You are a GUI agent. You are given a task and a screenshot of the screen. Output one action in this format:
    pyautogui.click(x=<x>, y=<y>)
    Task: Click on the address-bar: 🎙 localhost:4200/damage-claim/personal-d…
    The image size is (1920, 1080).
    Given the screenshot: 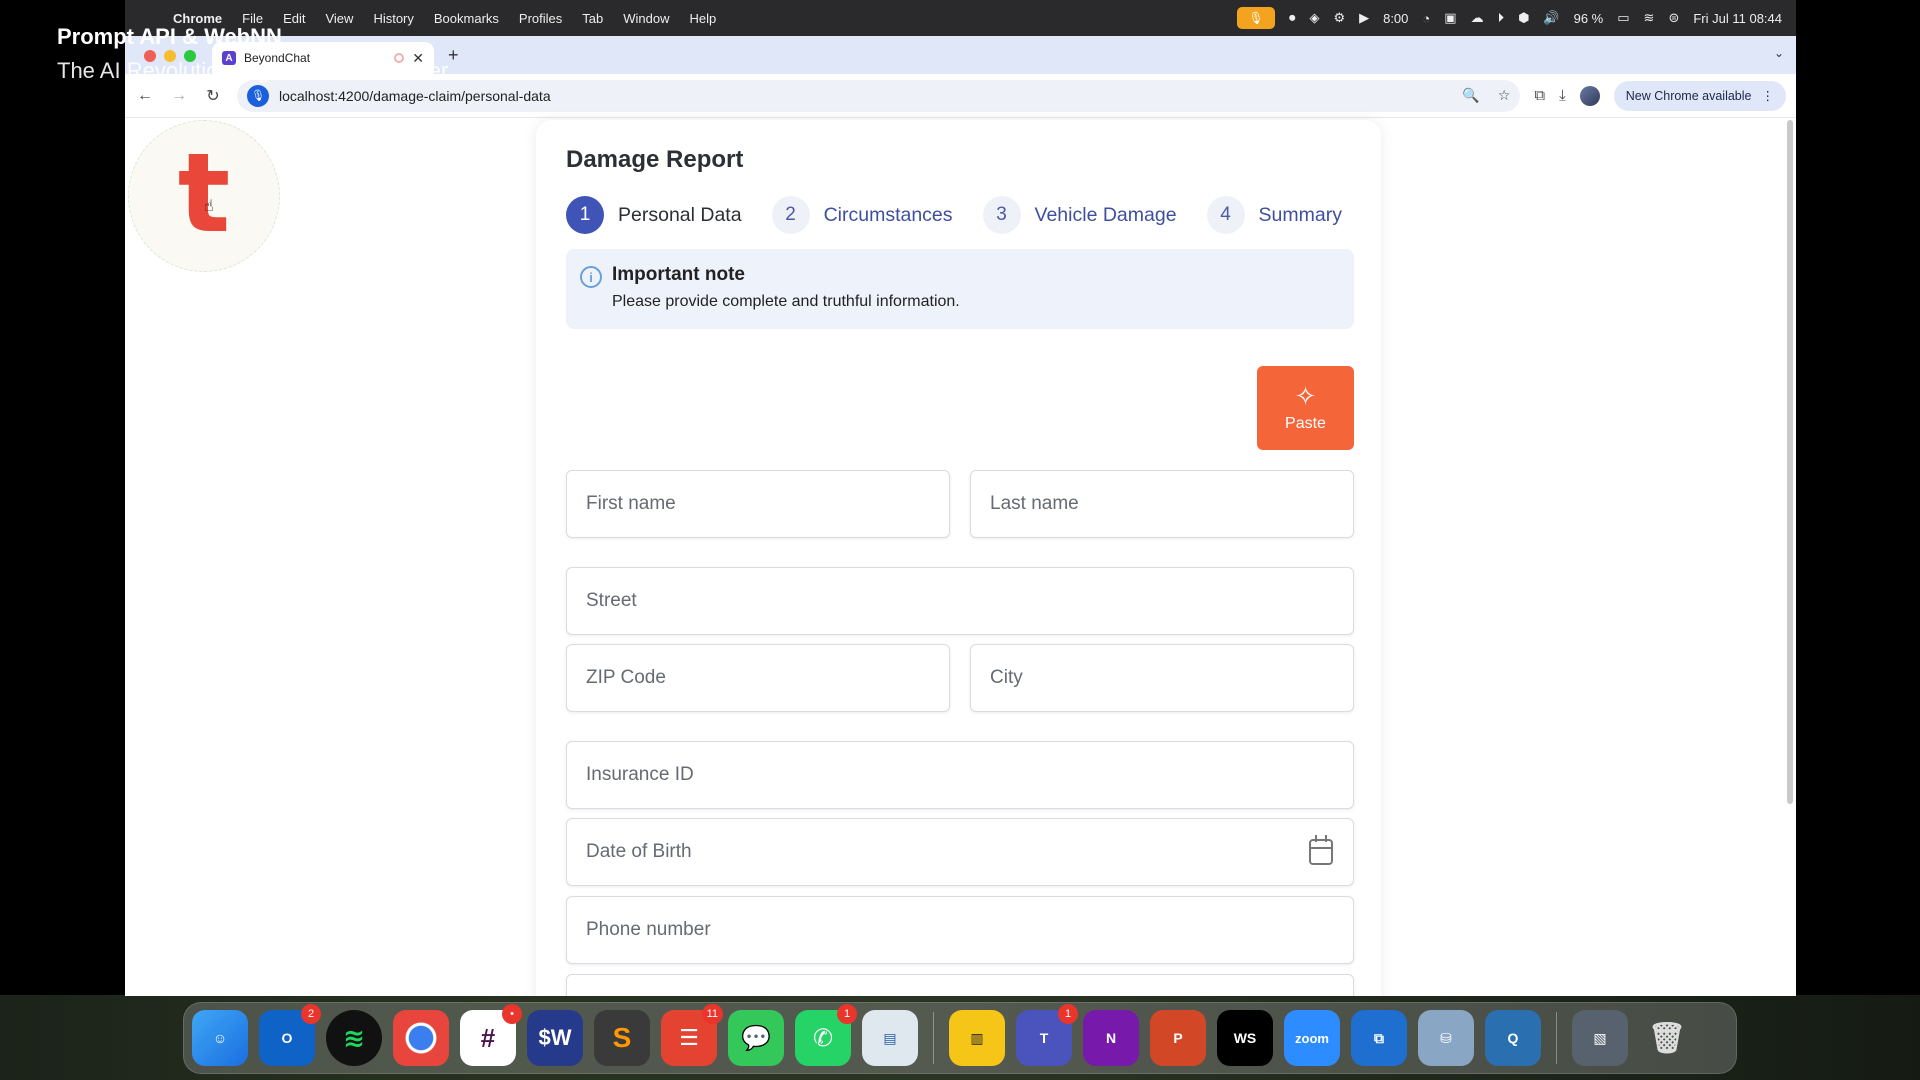 What is the action you would take?
    pyautogui.click(x=879, y=95)
    